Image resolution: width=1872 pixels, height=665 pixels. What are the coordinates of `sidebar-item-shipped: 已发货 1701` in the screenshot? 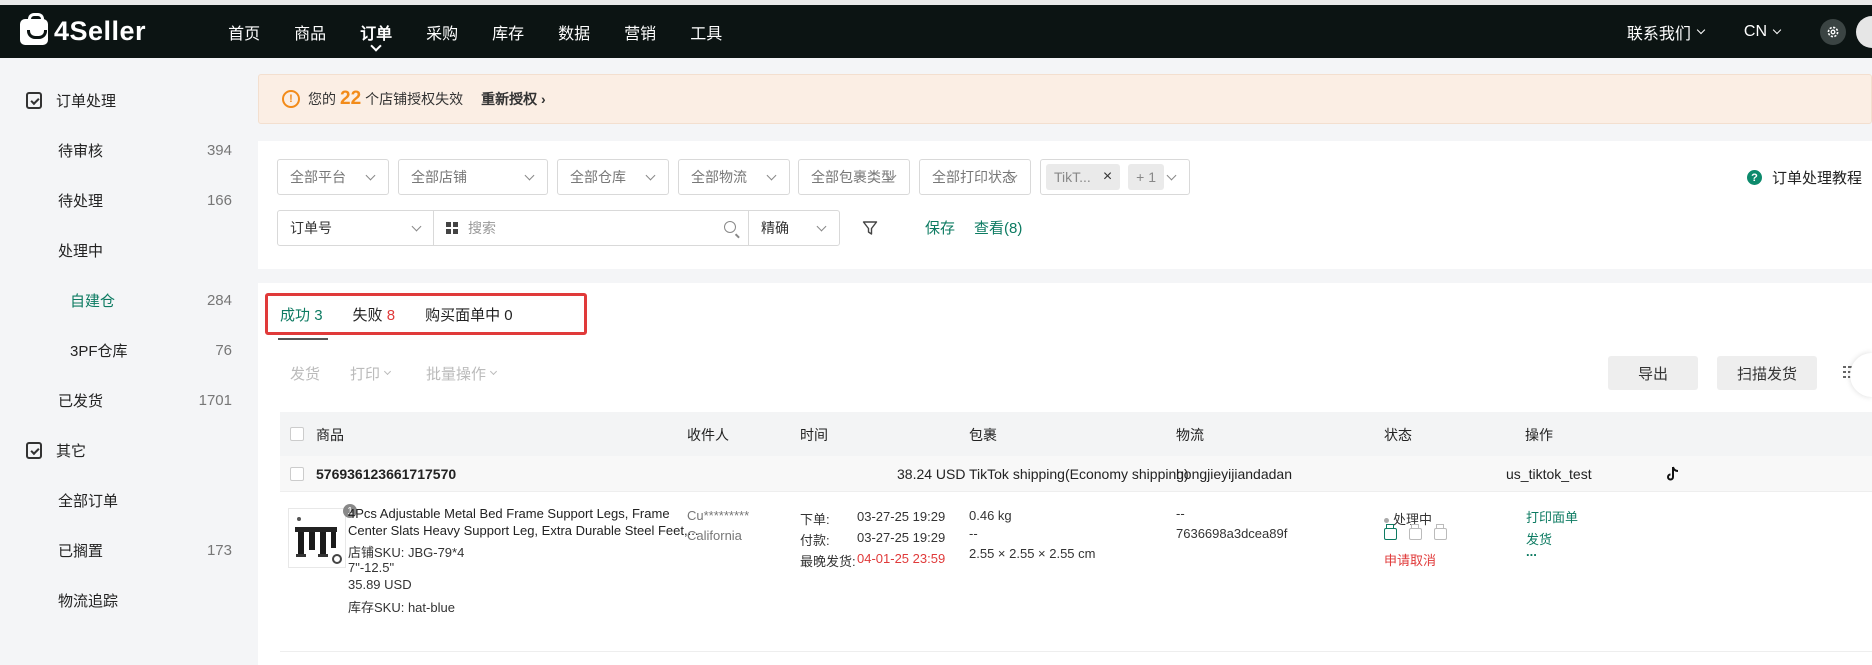 It's located at (122, 400).